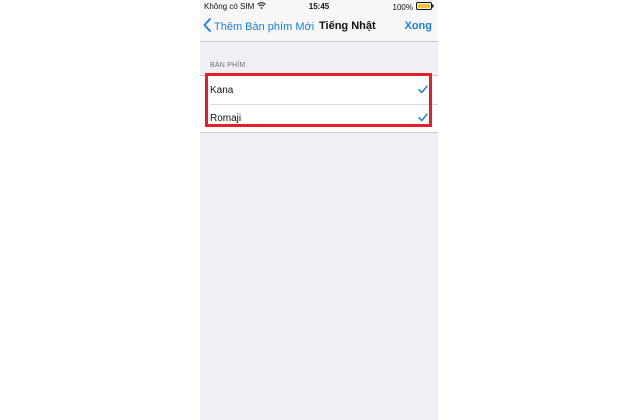  Describe the element at coordinates (319, 90) in the screenshot. I see `list-item-kana: Kana` at that location.